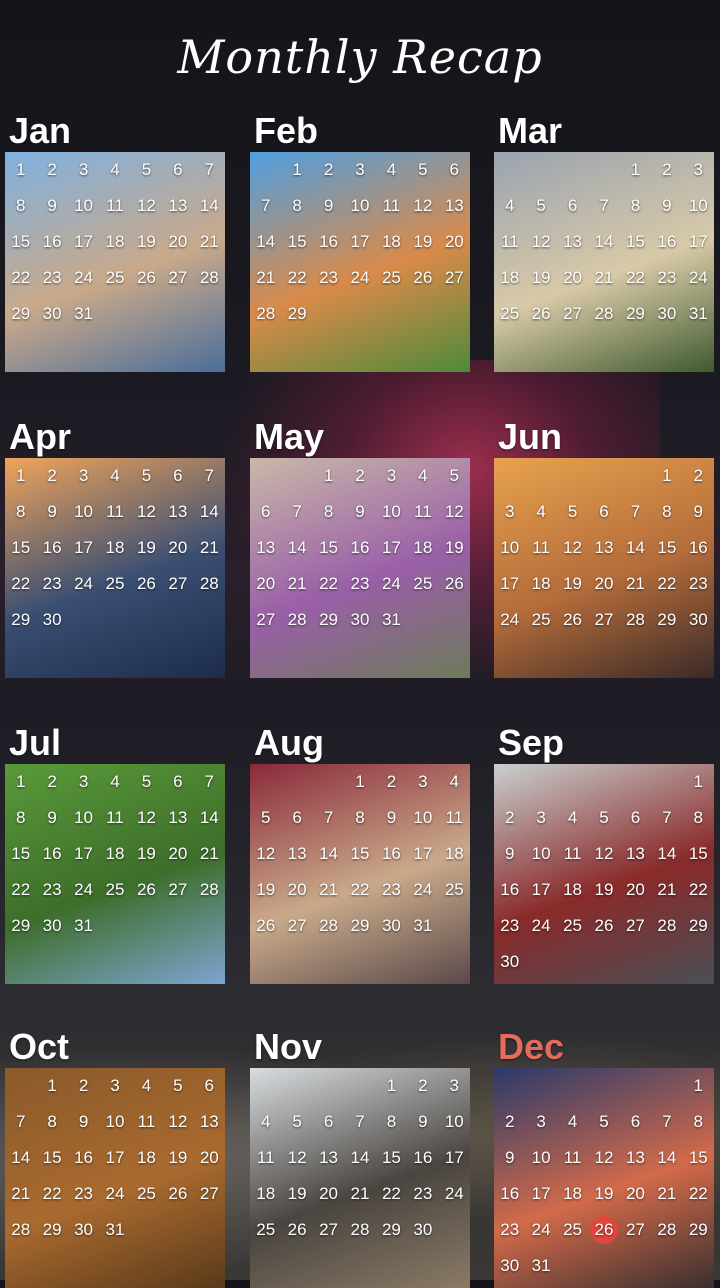  I want to click on month-label: May, so click(289, 436).